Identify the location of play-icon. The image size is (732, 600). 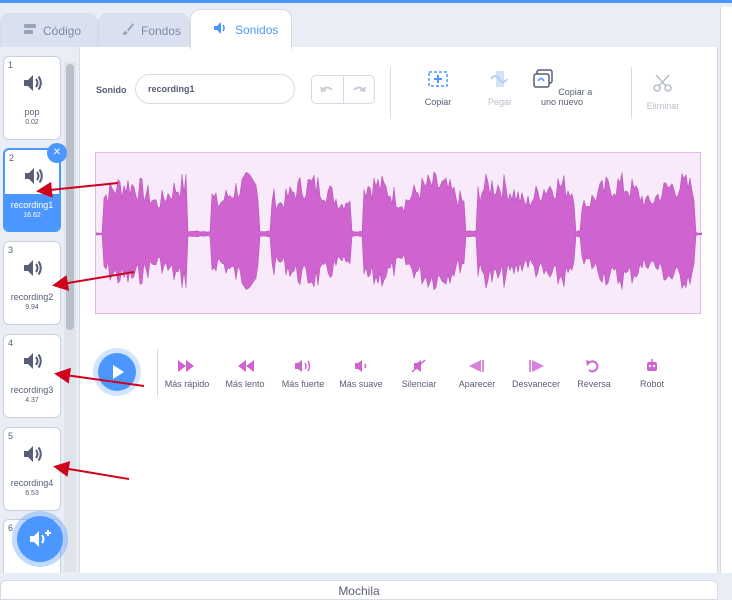
(118, 372).